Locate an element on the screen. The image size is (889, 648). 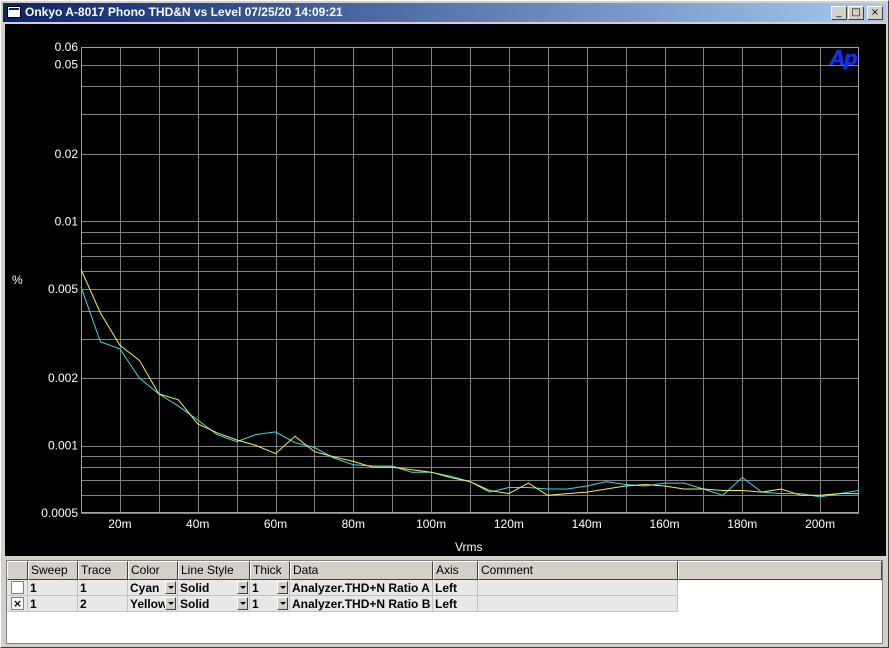
header-axis: Axis is located at coordinates (455, 570).